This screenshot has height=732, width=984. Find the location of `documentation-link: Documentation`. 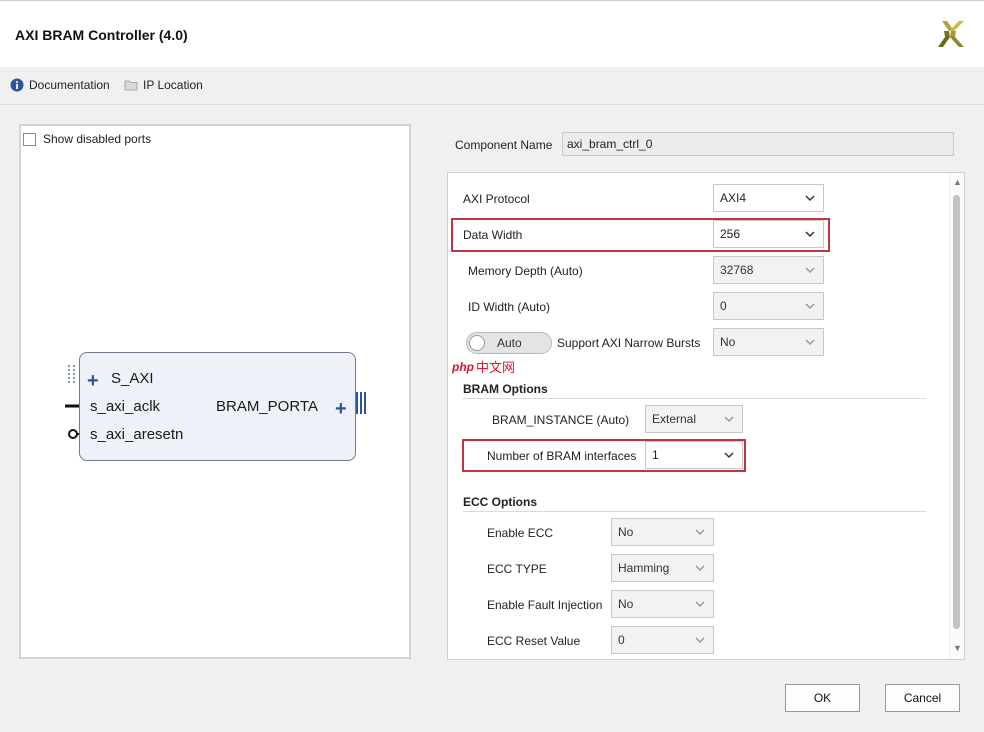

documentation-link: Documentation is located at coordinates (60, 85).